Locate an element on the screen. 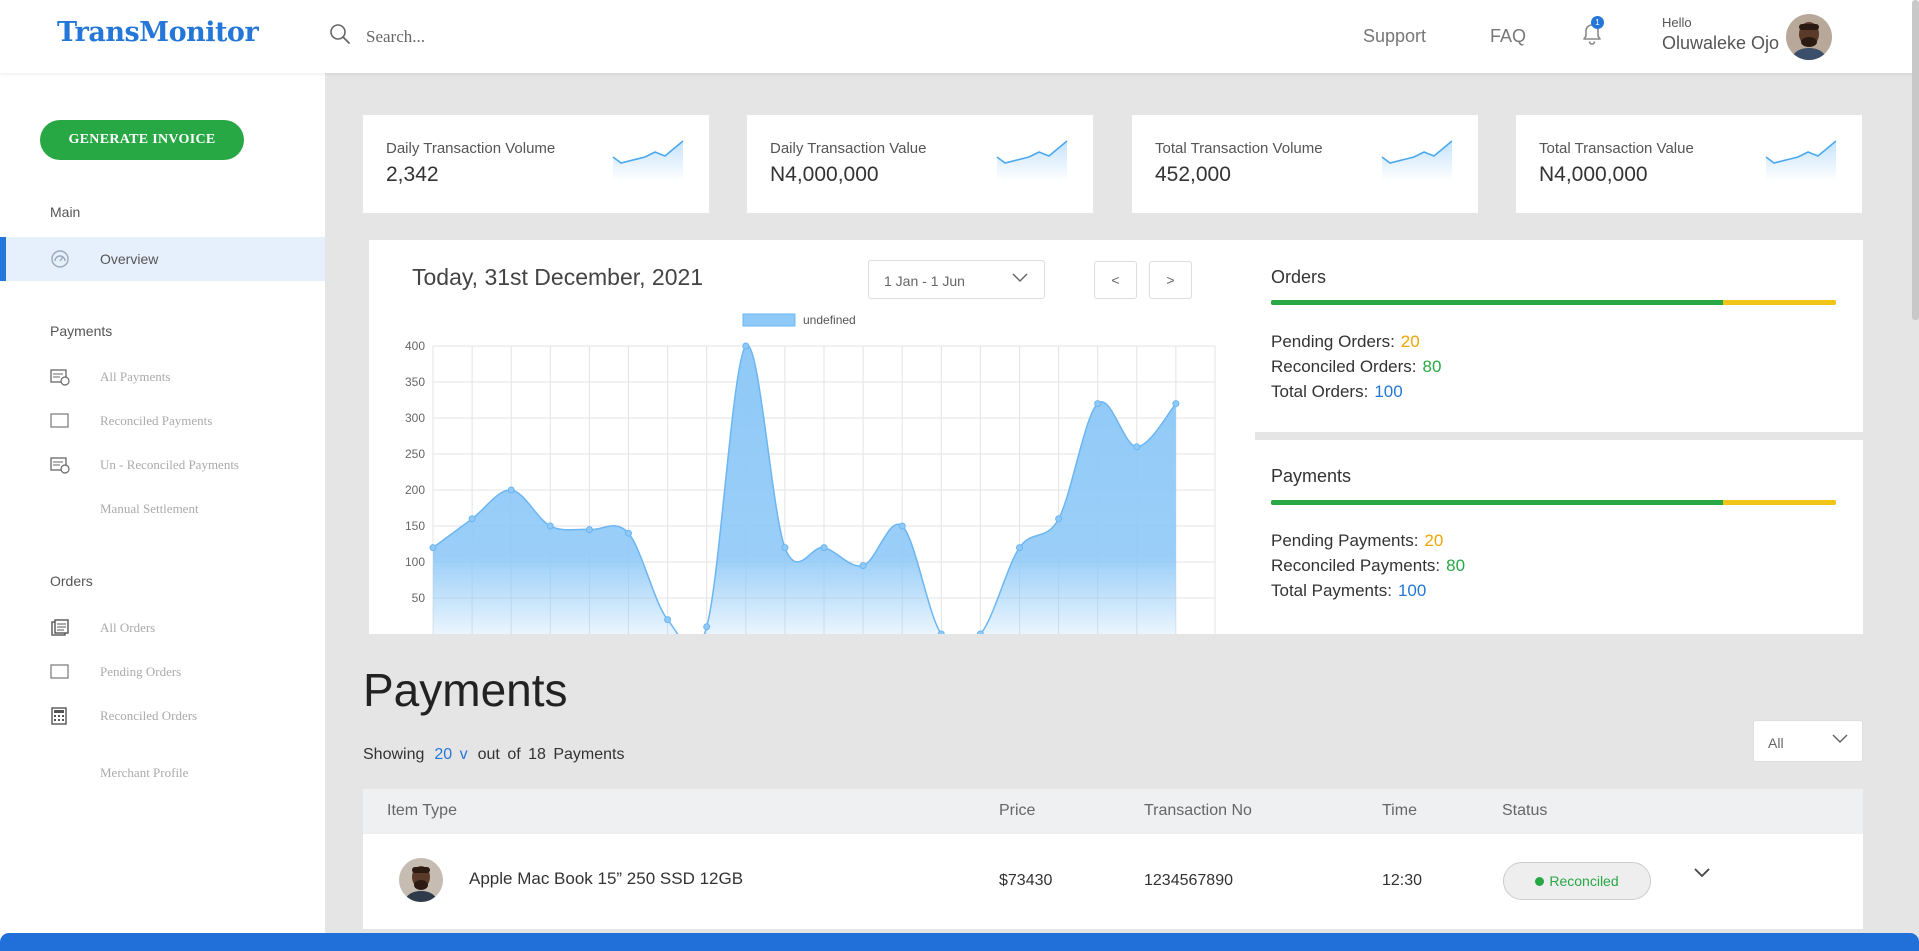 Image resolution: width=1919 pixels, height=951 pixels. legend-swatch is located at coordinates (769, 320).